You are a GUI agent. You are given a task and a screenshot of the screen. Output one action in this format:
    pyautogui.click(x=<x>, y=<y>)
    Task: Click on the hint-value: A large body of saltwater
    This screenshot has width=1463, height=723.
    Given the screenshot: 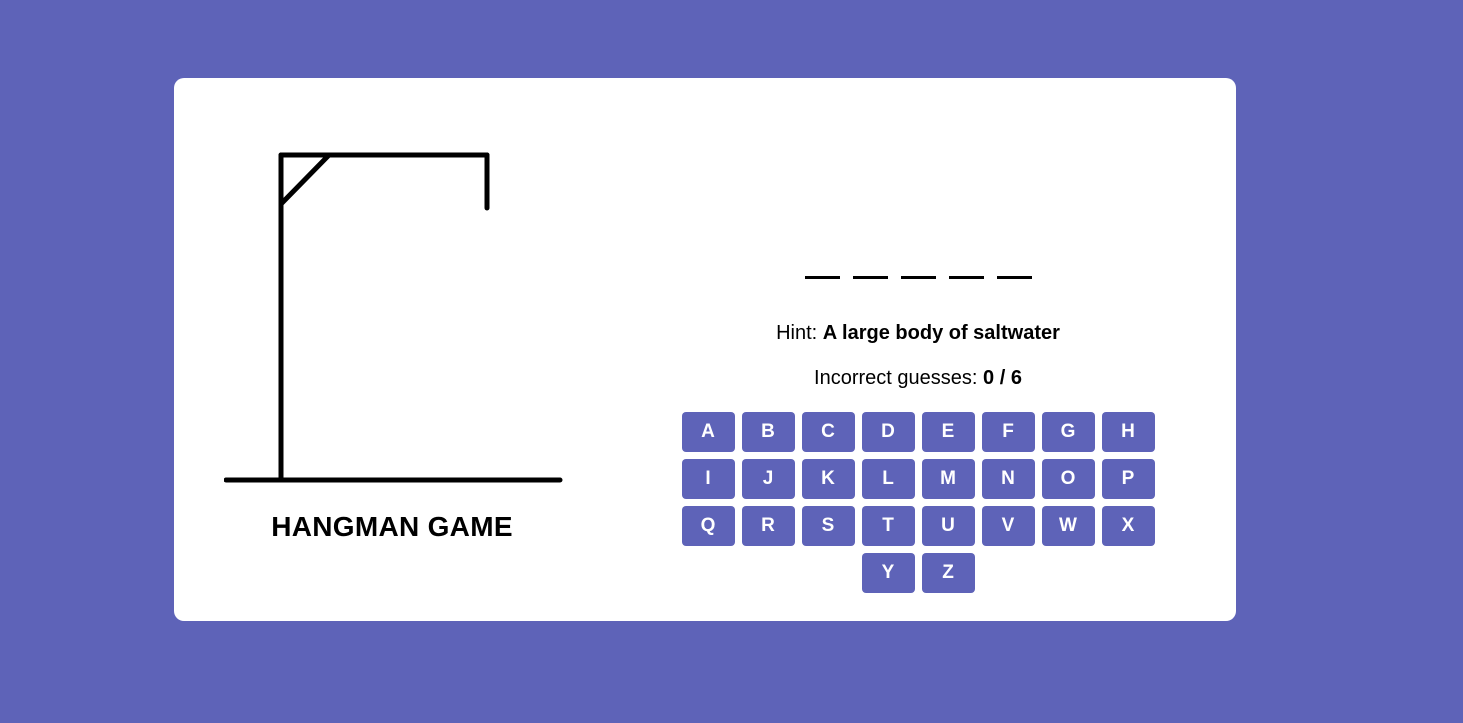 What is the action you would take?
    pyautogui.click(x=941, y=333)
    